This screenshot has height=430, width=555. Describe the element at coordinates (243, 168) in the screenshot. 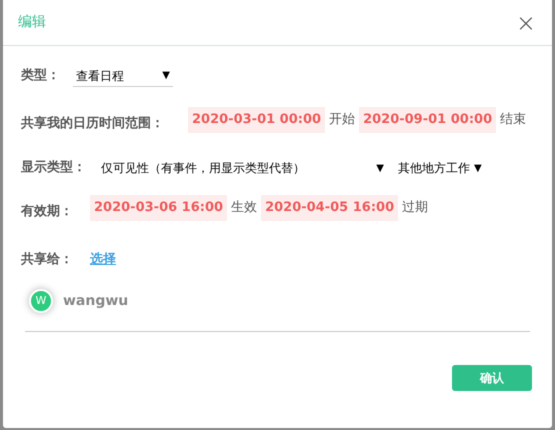

I see `display-type-select: 仅可见性（有事件，用显示类型代替） ▼` at that location.